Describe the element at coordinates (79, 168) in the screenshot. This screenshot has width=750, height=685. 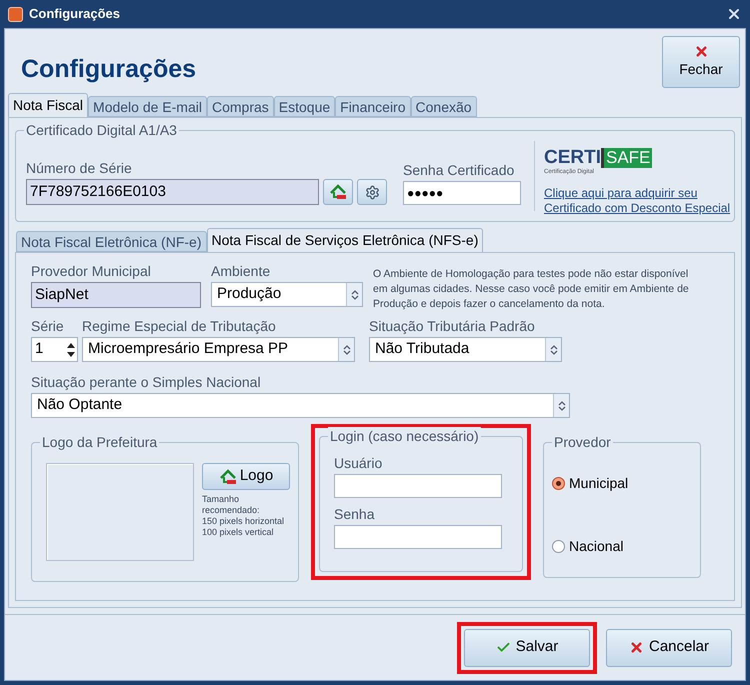
I see `field-label: Número de Série` at that location.